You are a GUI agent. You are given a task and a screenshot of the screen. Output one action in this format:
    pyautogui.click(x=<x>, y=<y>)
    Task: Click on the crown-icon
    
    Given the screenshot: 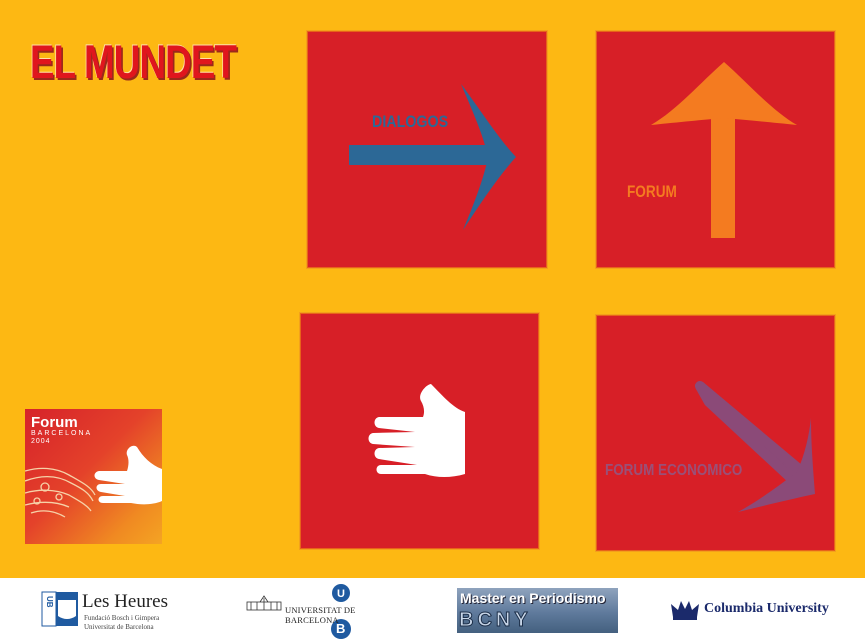 What is the action you would take?
    pyautogui.click(x=685, y=610)
    